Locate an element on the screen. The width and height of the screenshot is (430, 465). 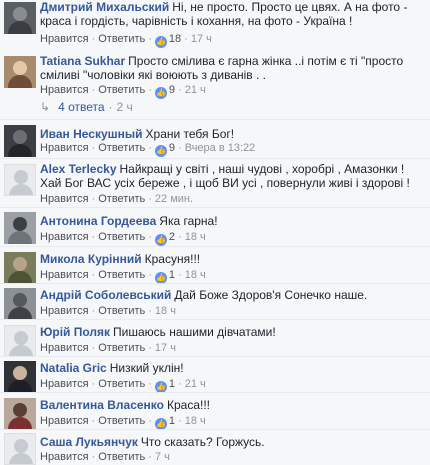
comment-text: Яка гарна! is located at coordinates (188, 221).